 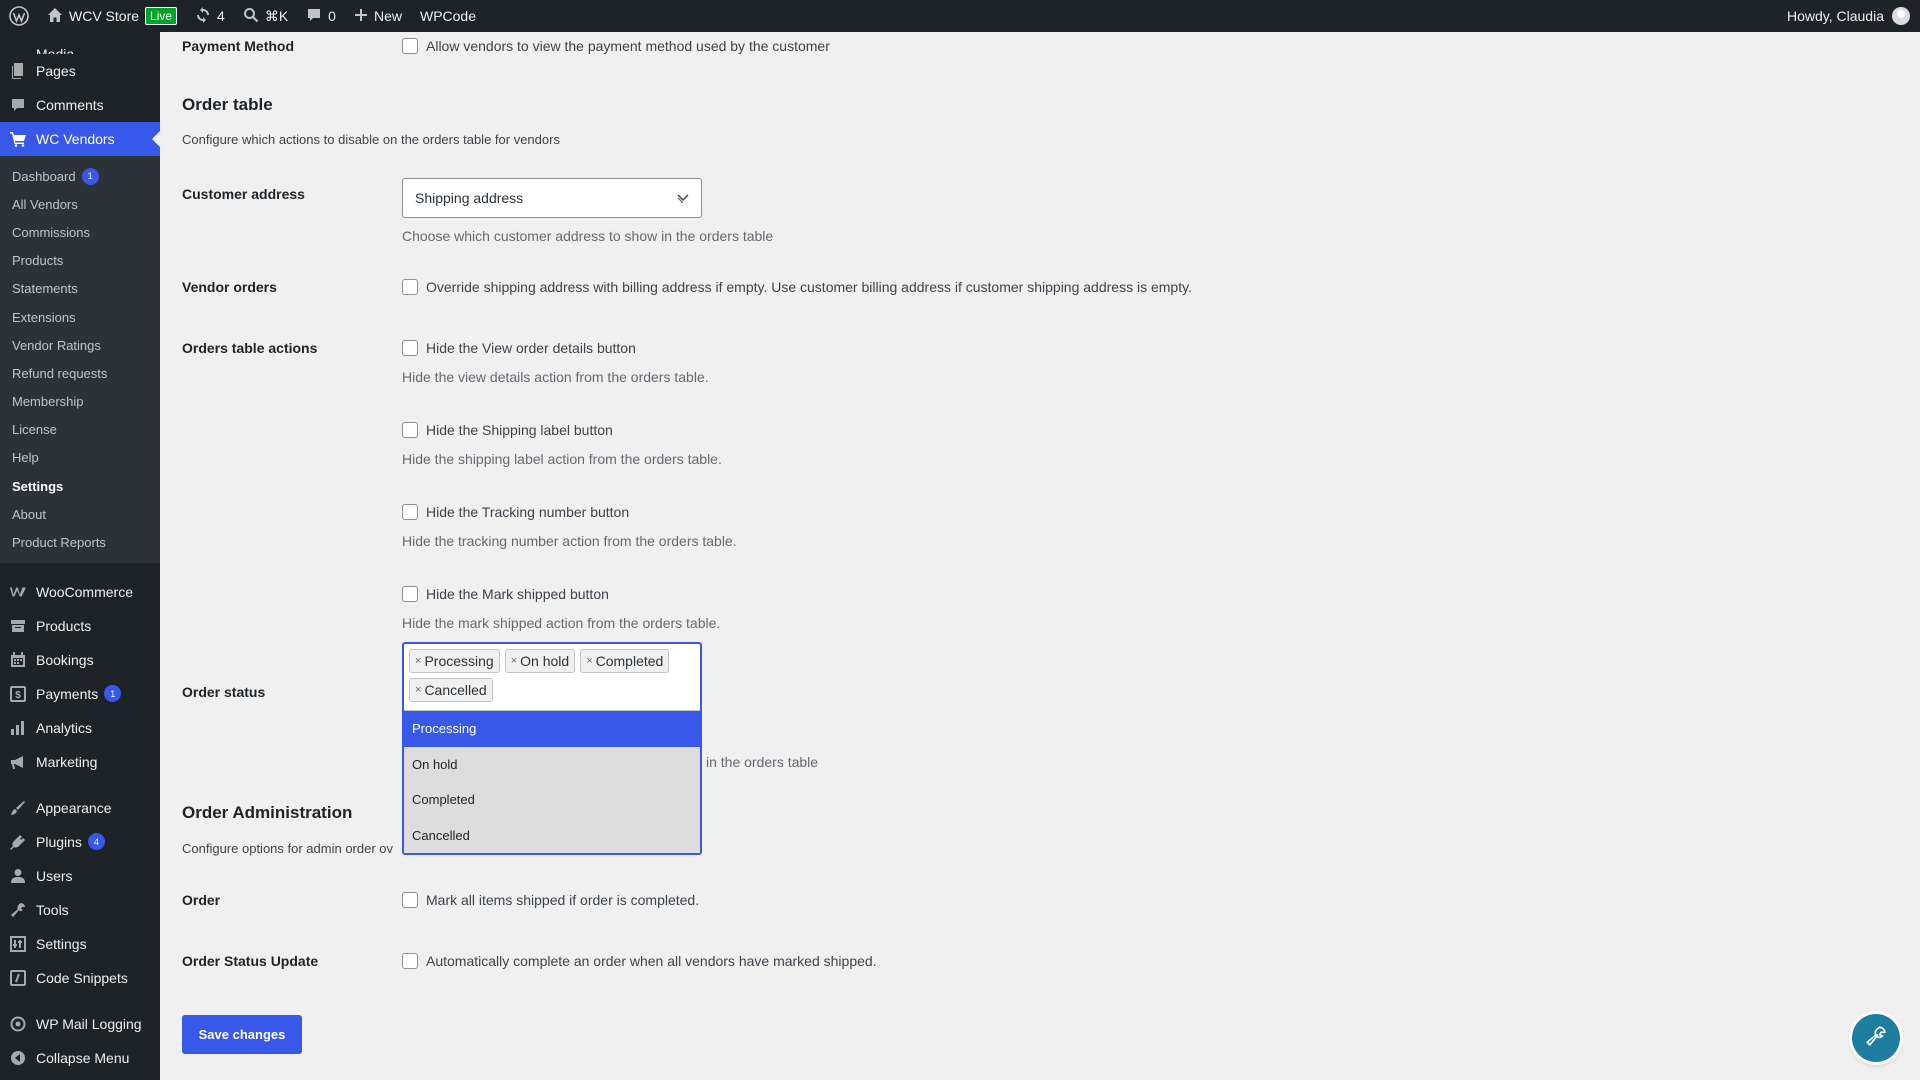 What do you see at coordinates (96, 842) in the screenshot?
I see `plugins-count-badge: 4` at bounding box center [96, 842].